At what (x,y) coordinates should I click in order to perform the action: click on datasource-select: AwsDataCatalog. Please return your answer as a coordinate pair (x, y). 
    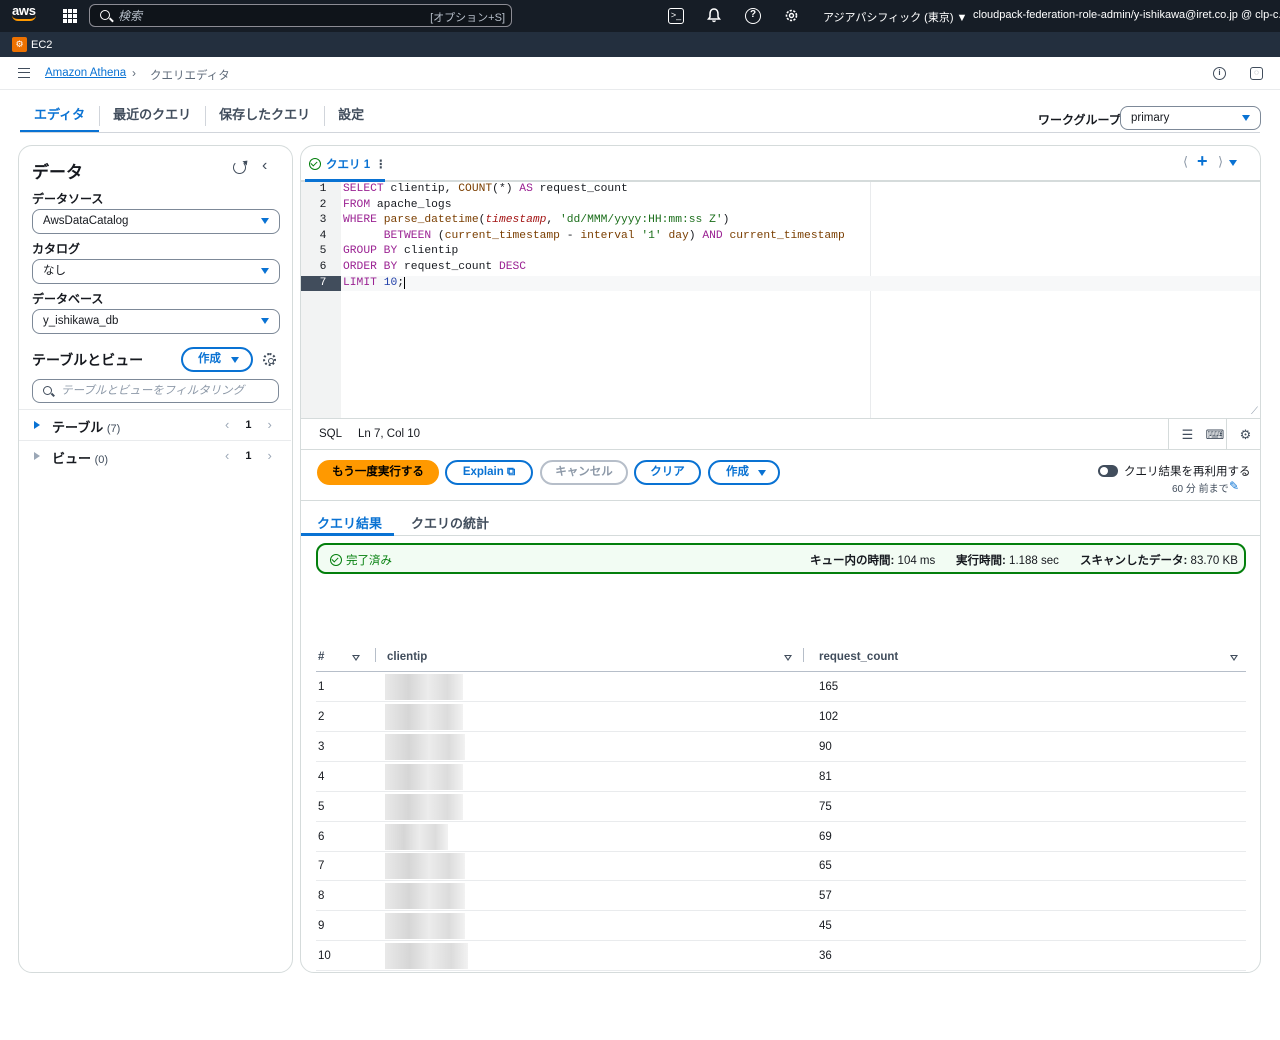
    Looking at the image, I should click on (156, 221).